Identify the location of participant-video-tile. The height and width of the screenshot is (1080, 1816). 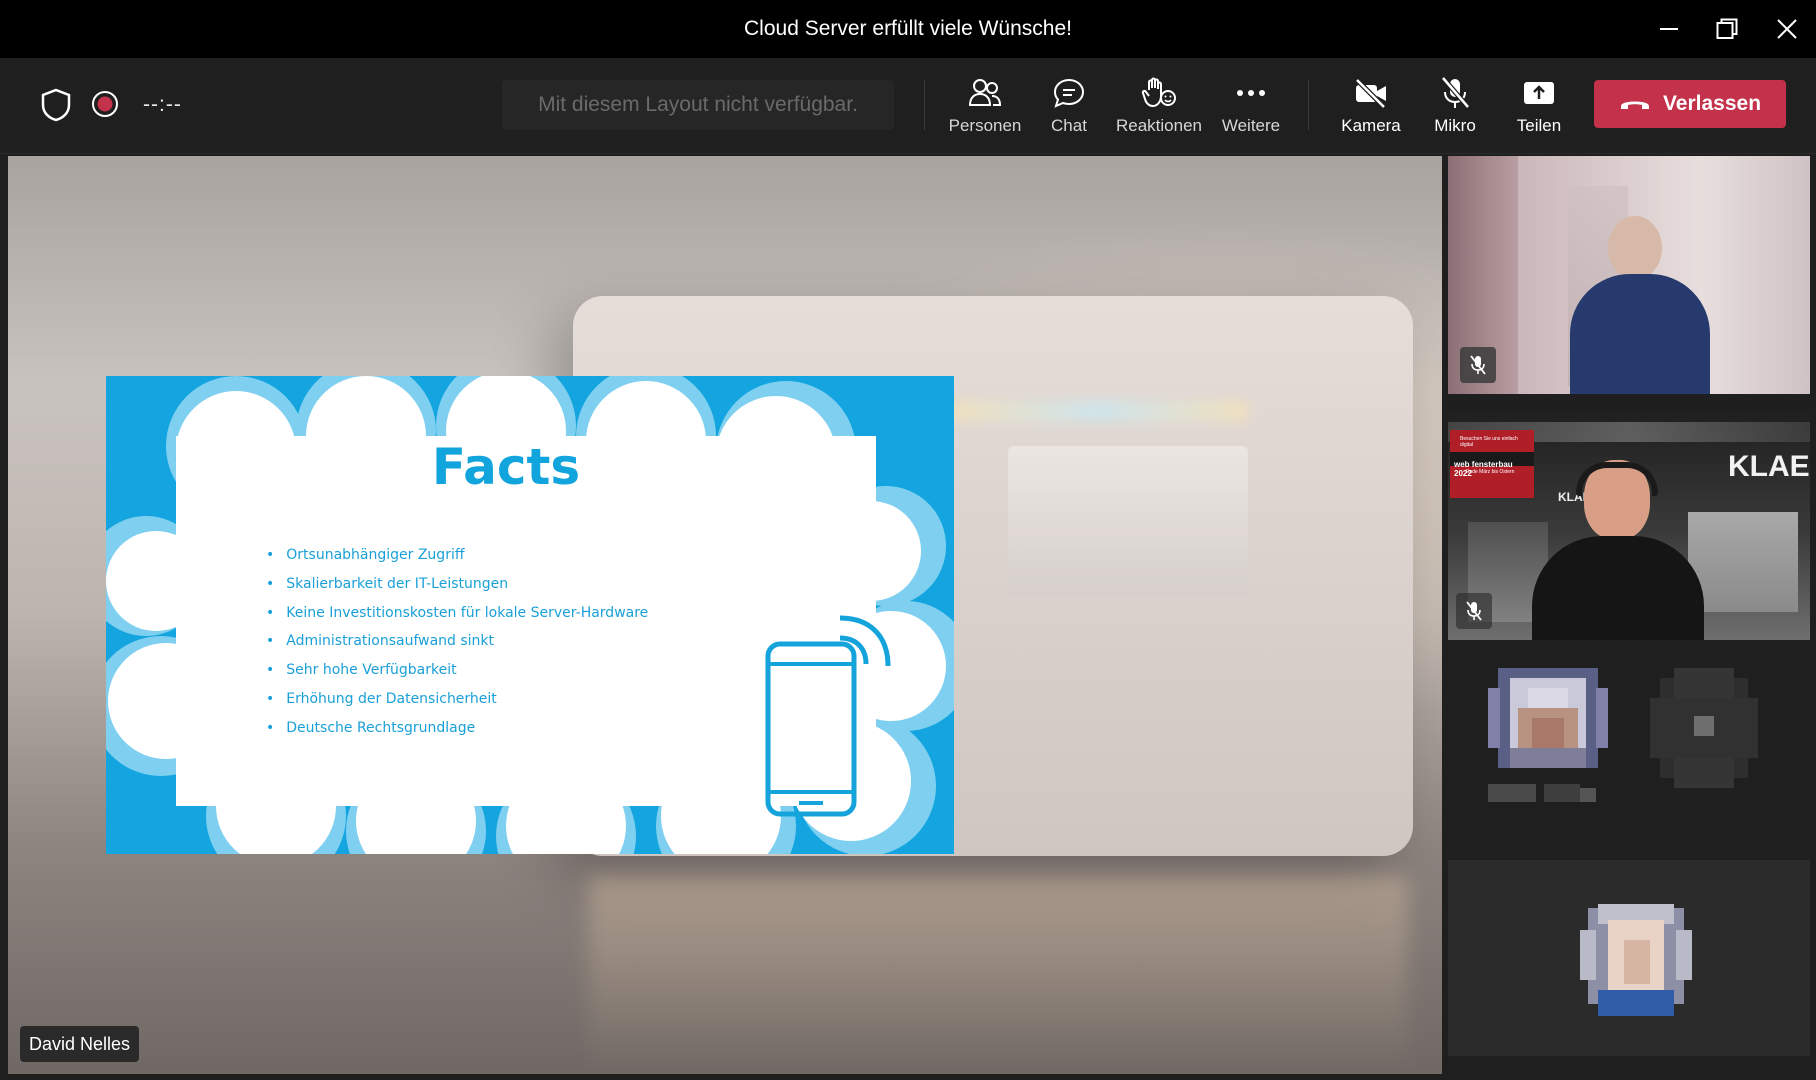
(1629, 275).